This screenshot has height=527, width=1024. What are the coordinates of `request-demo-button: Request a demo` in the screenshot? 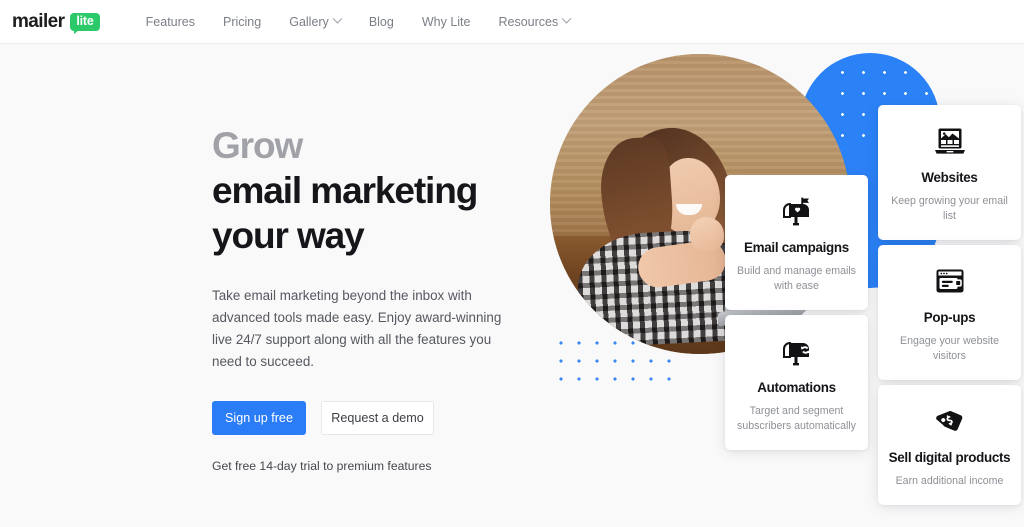 It's located at (377, 418).